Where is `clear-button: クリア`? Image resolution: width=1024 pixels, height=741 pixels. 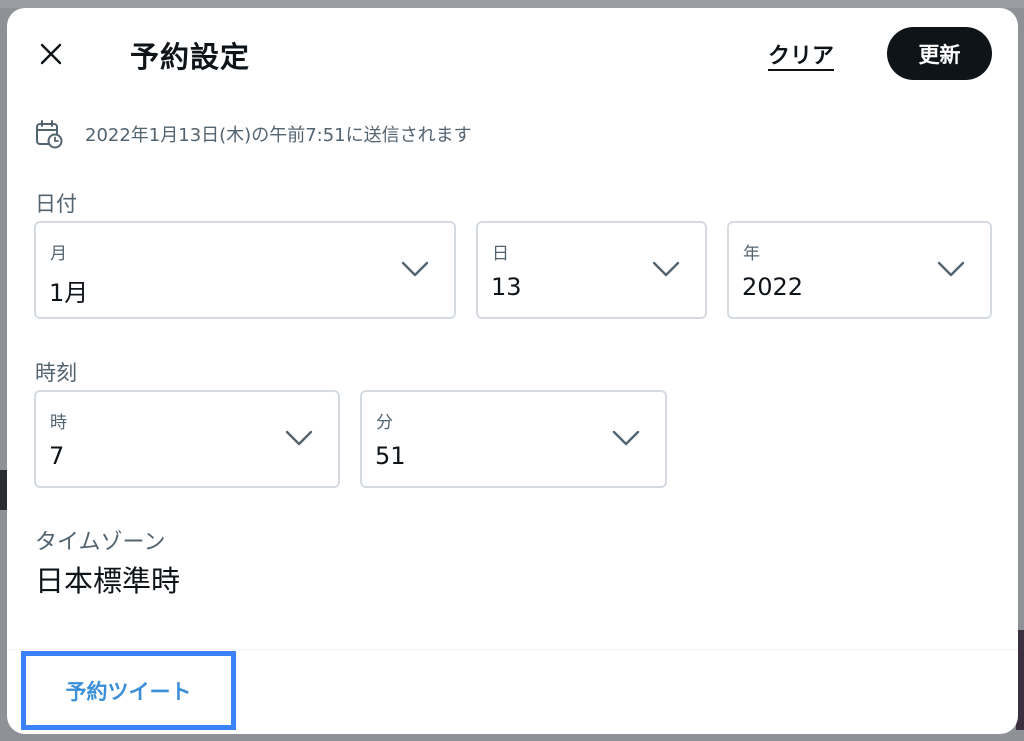
clear-button: クリア is located at coordinates (801, 54).